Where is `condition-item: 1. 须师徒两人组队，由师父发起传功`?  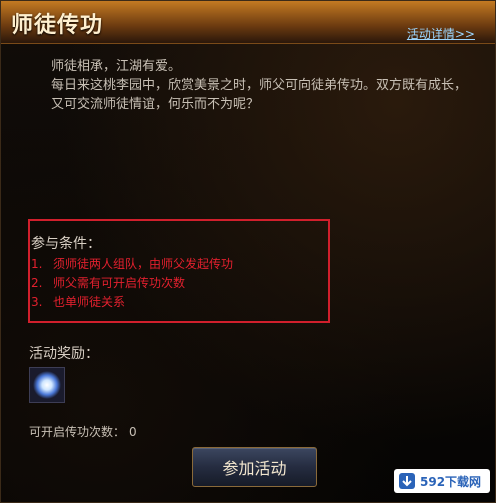 condition-item: 1. 须师徒两人组队，由师父发起传功 is located at coordinates (176, 264).